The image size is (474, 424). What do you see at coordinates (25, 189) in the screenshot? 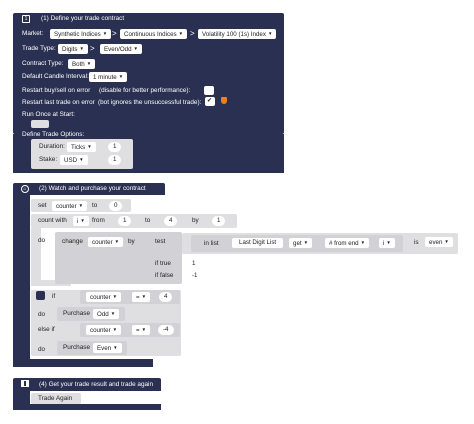
I see `watch-purchase-icon: ⌂` at bounding box center [25, 189].